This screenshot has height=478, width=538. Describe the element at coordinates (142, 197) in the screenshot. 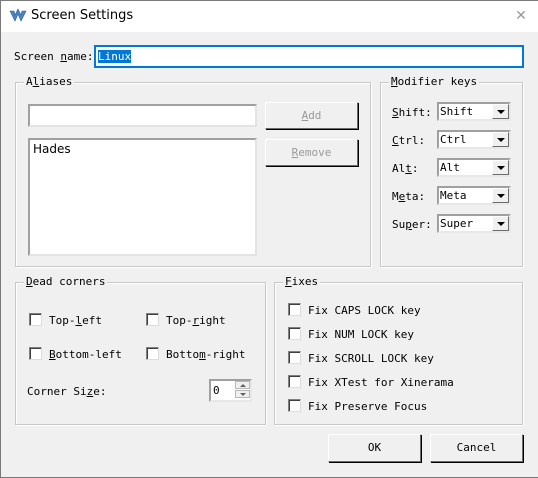

I see `aliases-list: Hades` at that location.